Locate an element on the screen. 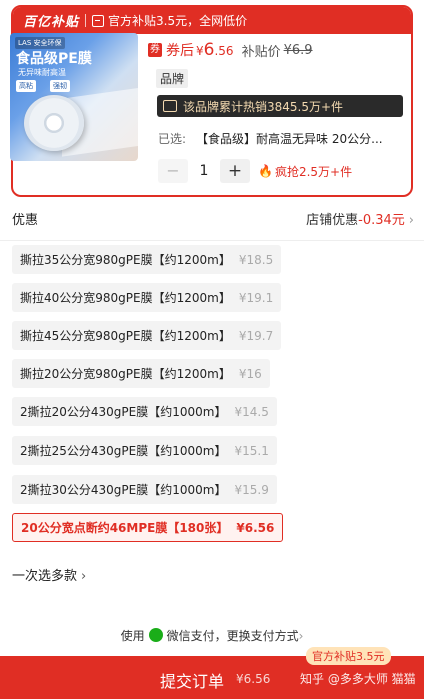 The image size is (424, 699). sku-option: 2撕拉30公分430gPE膜【约1000m】 ¥15.9 is located at coordinates (144, 489).